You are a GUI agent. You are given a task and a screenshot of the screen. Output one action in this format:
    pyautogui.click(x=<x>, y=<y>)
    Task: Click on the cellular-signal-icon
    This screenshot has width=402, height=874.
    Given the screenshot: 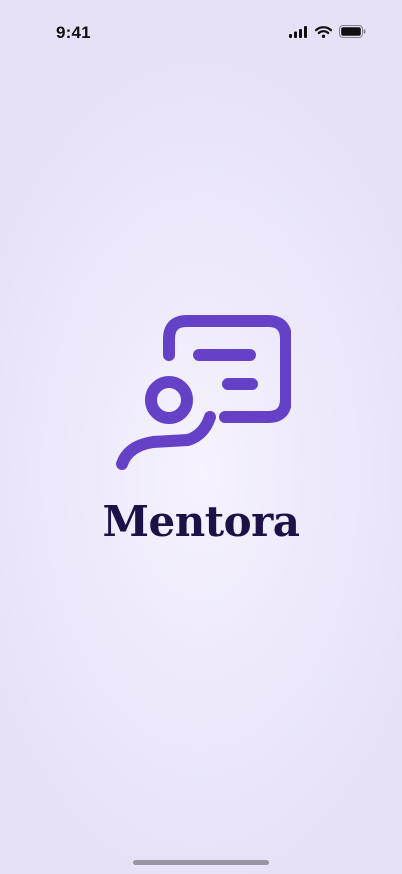 What is the action you would take?
    pyautogui.click(x=298, y=31)
    